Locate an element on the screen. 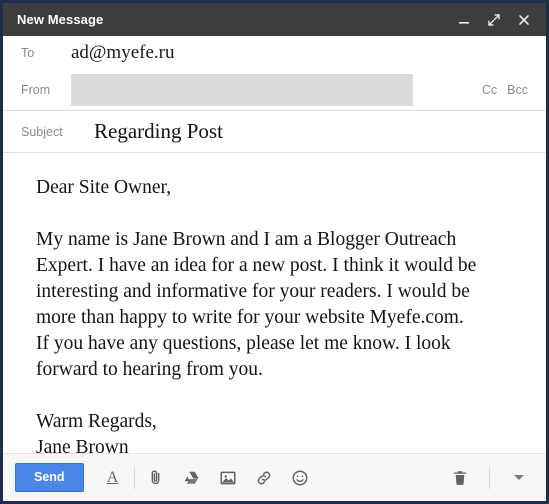 The height and width of the screenshot is (504, 549). window-controls is located at coordinates (496, 20).